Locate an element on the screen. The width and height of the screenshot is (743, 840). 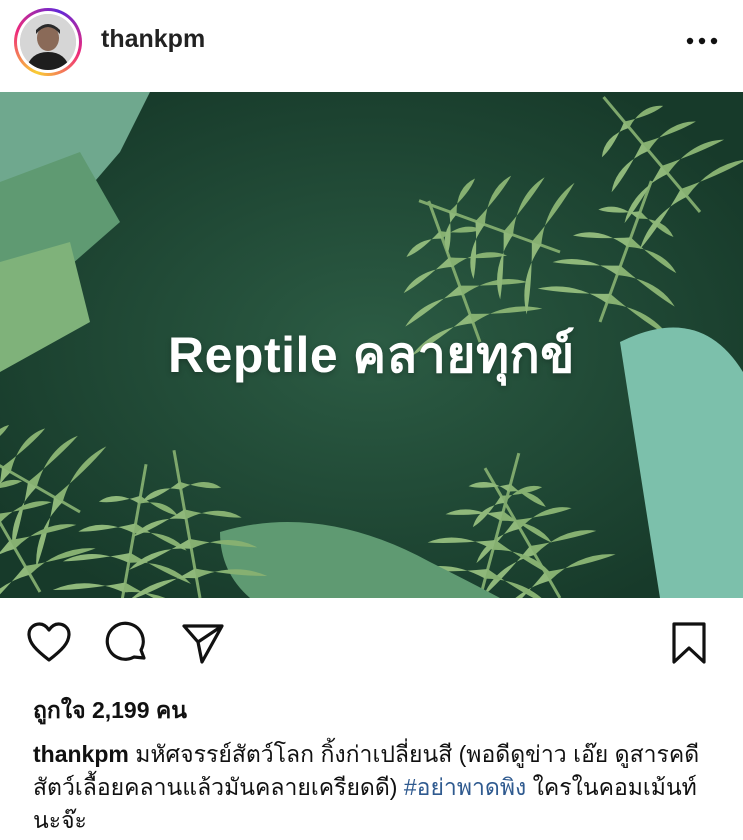
post-header: thankpm is located at coordinates (371, 46).